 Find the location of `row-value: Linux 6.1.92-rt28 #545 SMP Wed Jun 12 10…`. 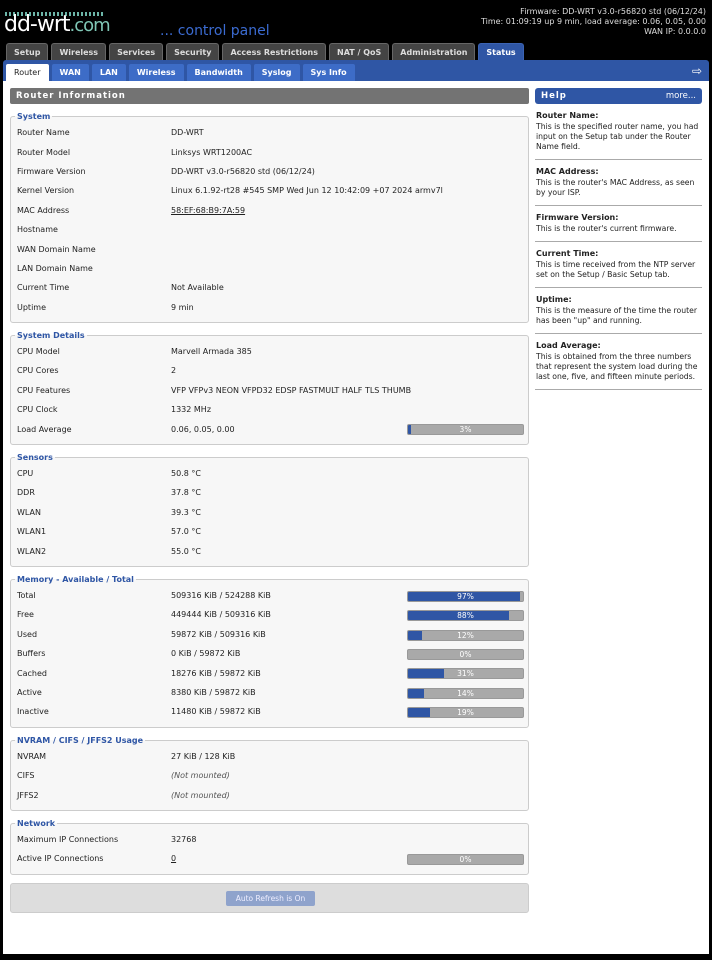

row-value: Linux 6.1.92-rt28 #545 SMP Wed Jun 12 10… is located at coordinates (307, 191).